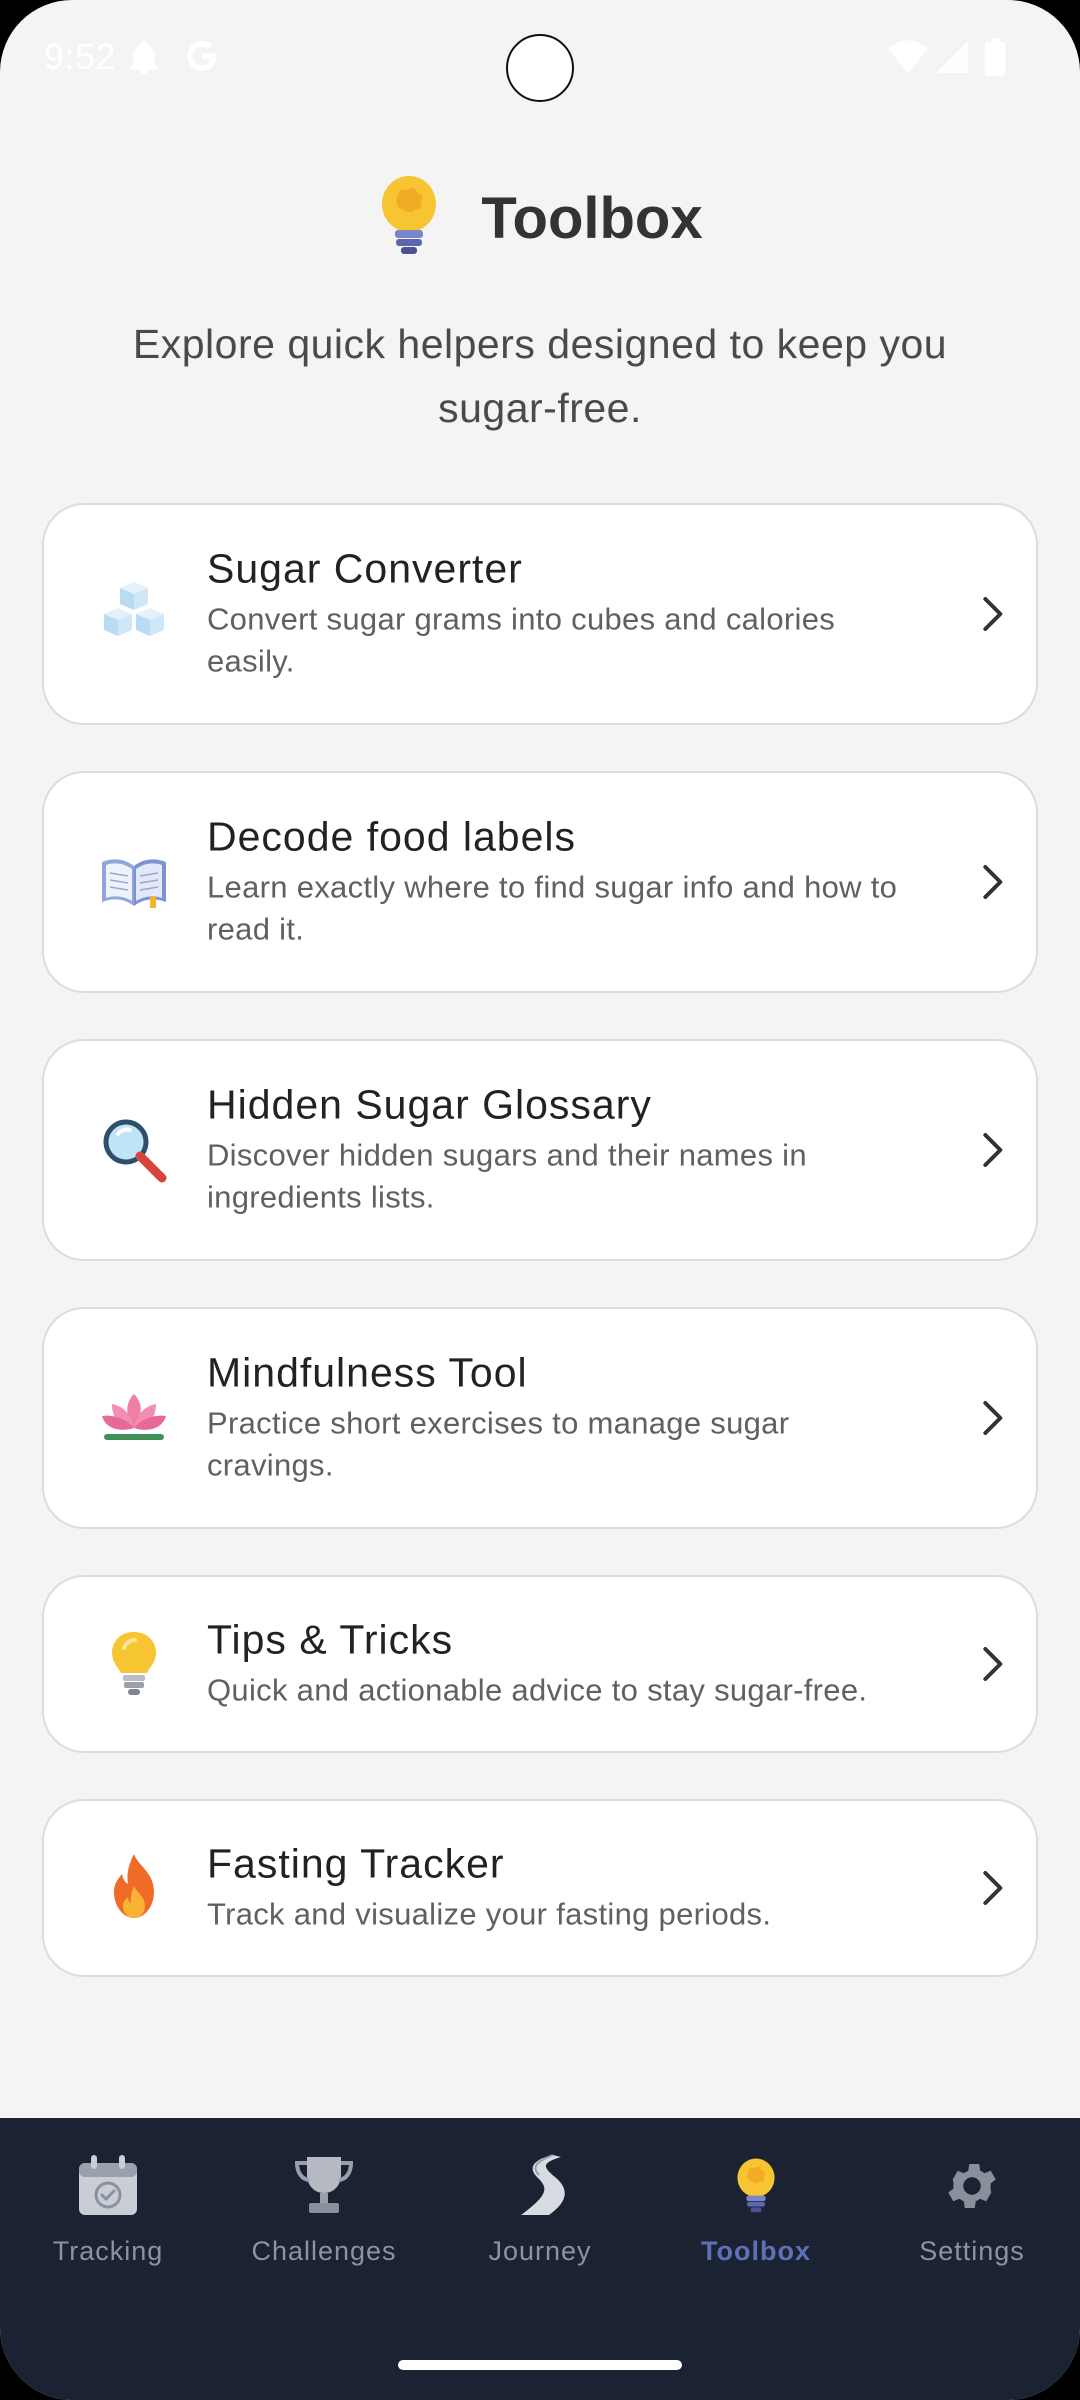 The width and height of the screenshot is (1080, 2400). Describe the element at coordinates (202, 58) in the screenshot. I see `google-icon` at that location.